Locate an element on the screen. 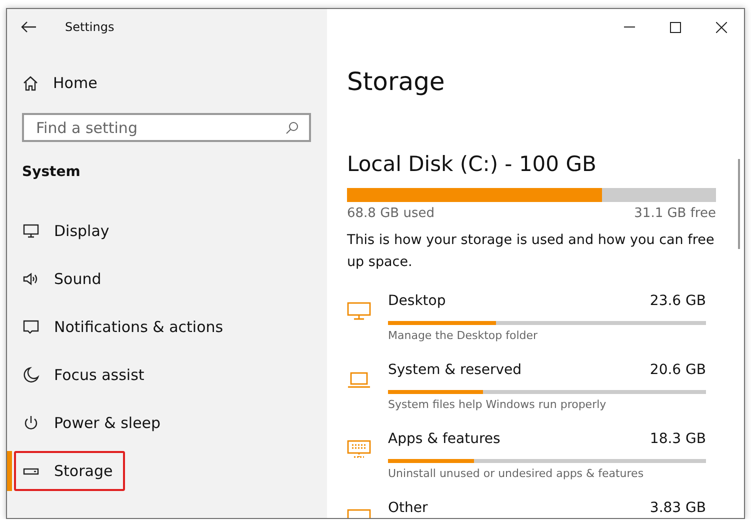 The height and width of the screenshot is (524, 751). free-space: 31.1 GB free is located at coordinates (675, 213).